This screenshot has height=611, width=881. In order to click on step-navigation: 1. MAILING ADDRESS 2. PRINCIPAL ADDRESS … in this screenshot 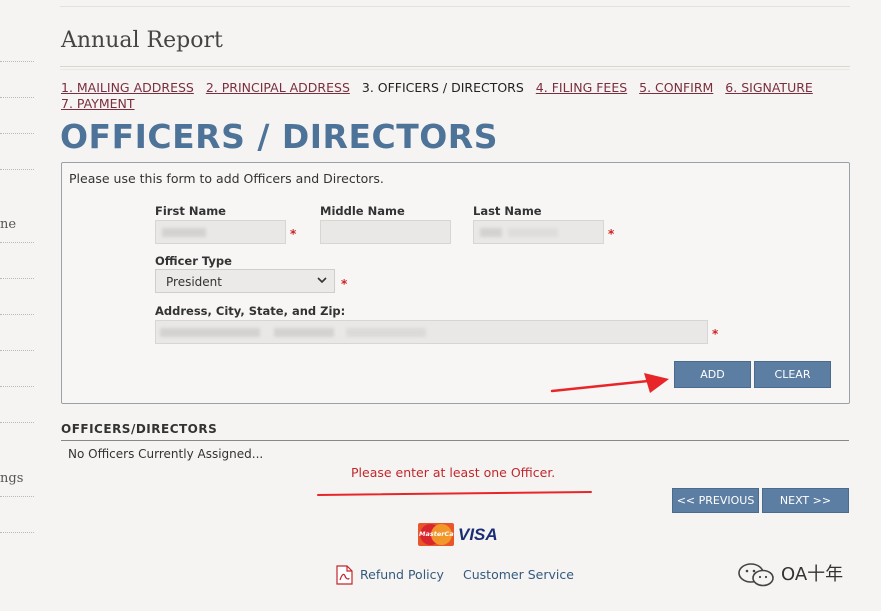, I will do `click(456, 96)`.